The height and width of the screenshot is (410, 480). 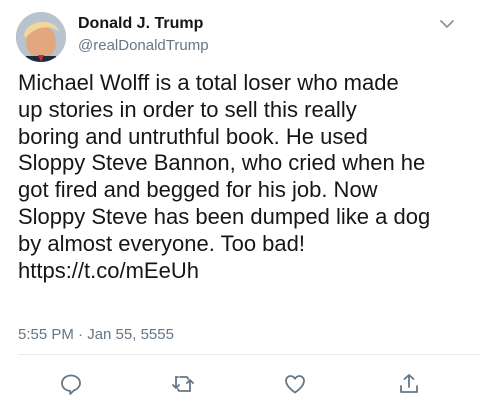 I want to click on share-icon, so click(x=409, y=383).